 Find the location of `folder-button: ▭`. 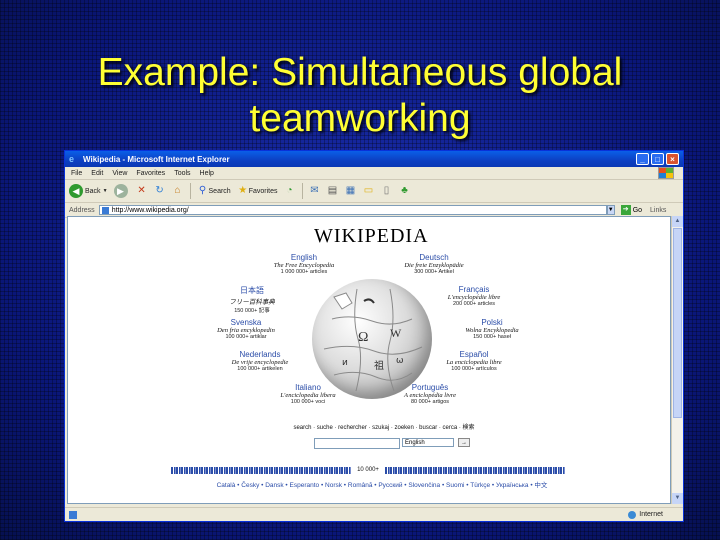

folder-button: ▭ is located at coordinates (369, 191).